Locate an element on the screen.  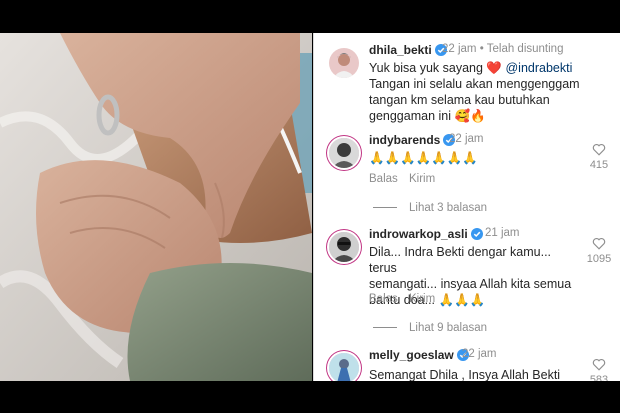
caption-line-4: genggaman ini 🥰🔥 is located at coordinates (427, 116).